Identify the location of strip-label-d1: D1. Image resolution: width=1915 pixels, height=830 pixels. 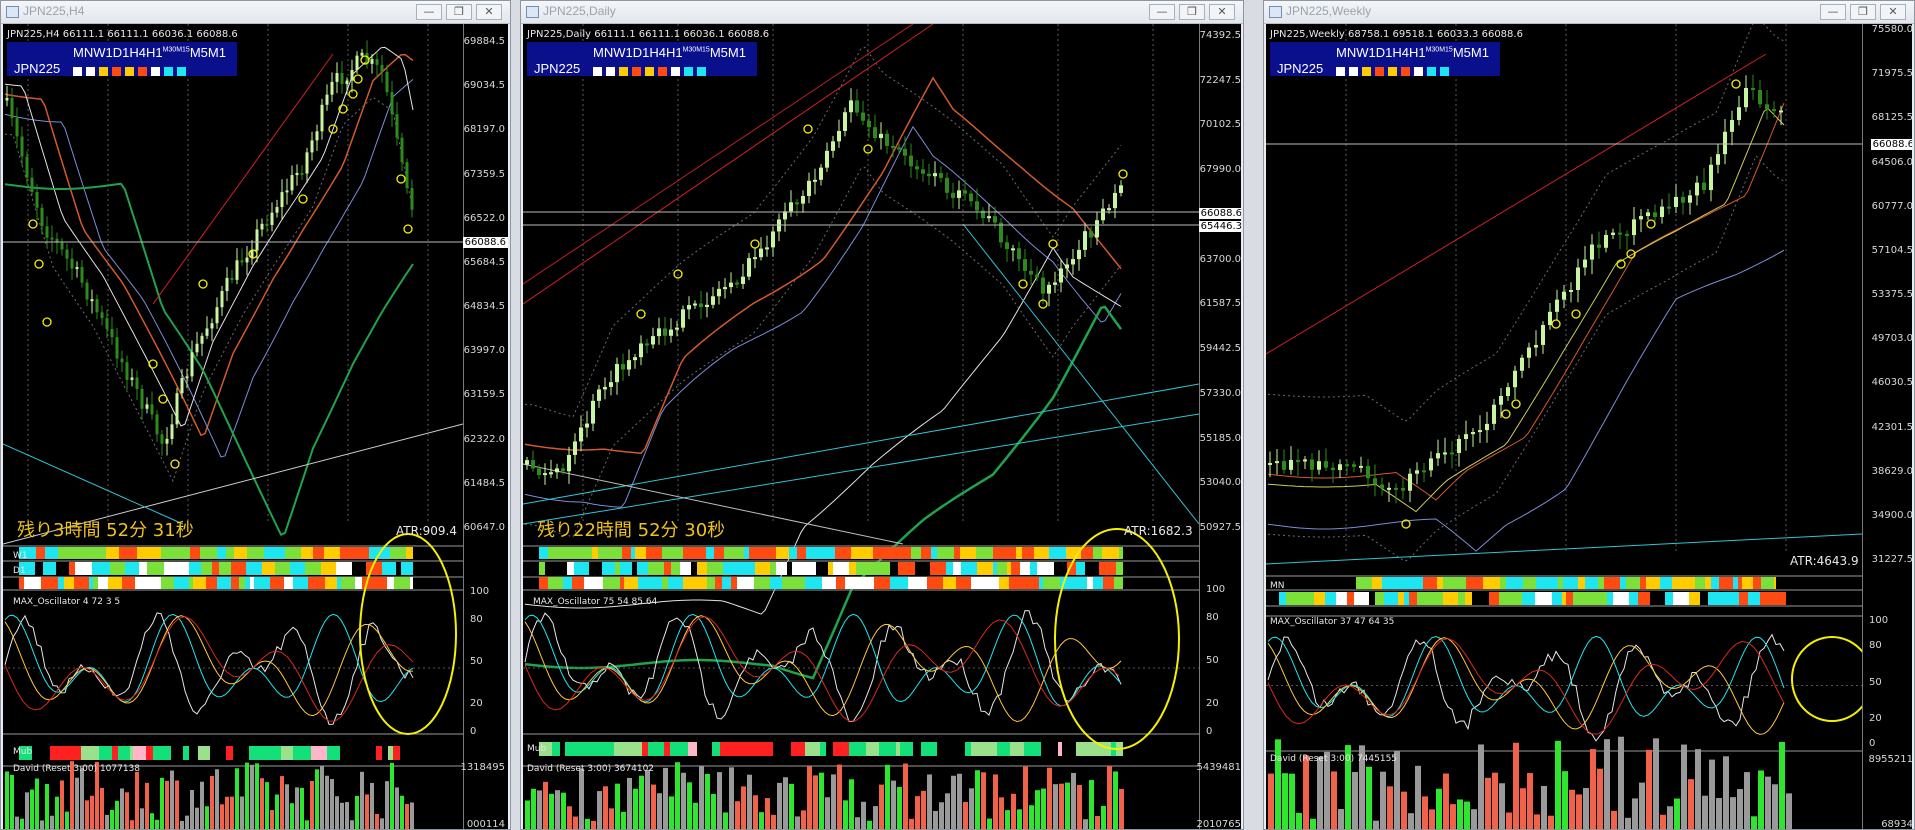
(19, 571).